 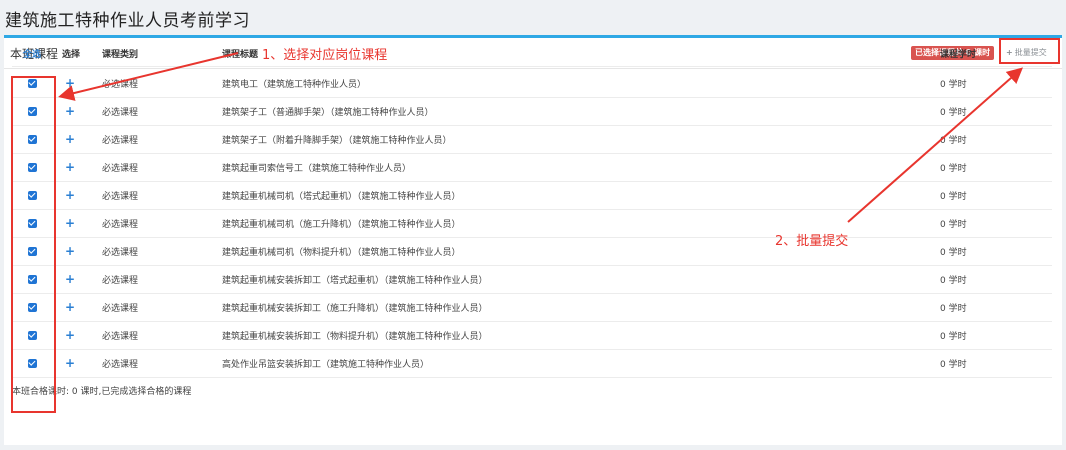 I want to click on arrow-to-batch-submit, so click(x=935, y=145).